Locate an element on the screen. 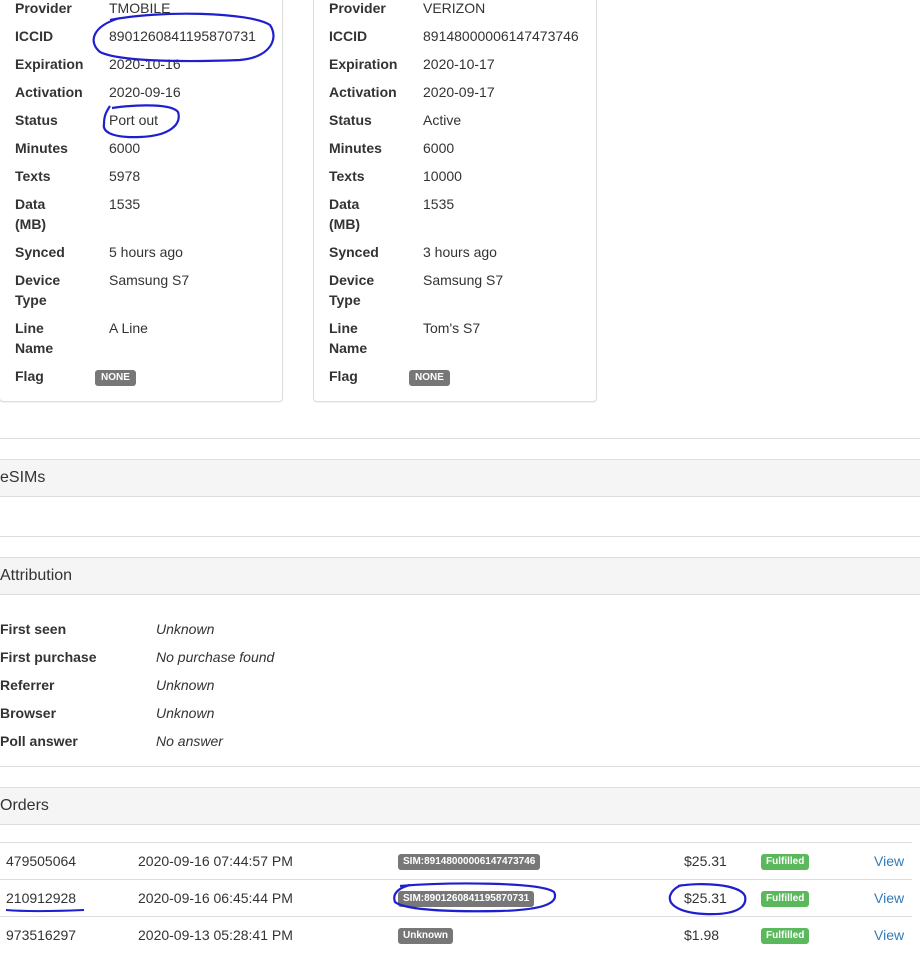 The height and width of the screenshot is (963, 920). attribution-first-seen: First seen Unknown is located at coordinates (107, 629).